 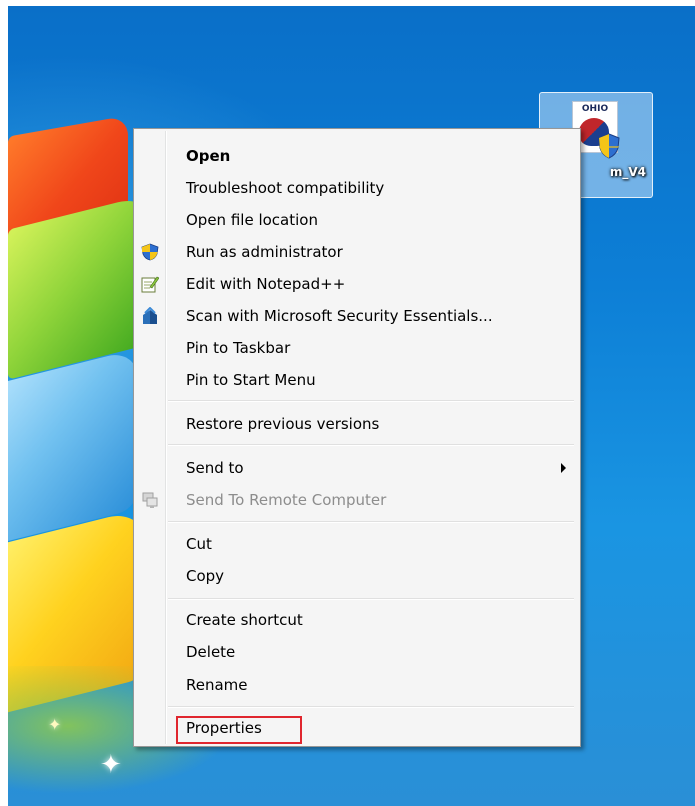 What do you see at coordinates (357, 348) in the screenshot?
I see `menu-item-pin-to-taskbar: Pin to Taskbar` at bounding box center [357, 348].